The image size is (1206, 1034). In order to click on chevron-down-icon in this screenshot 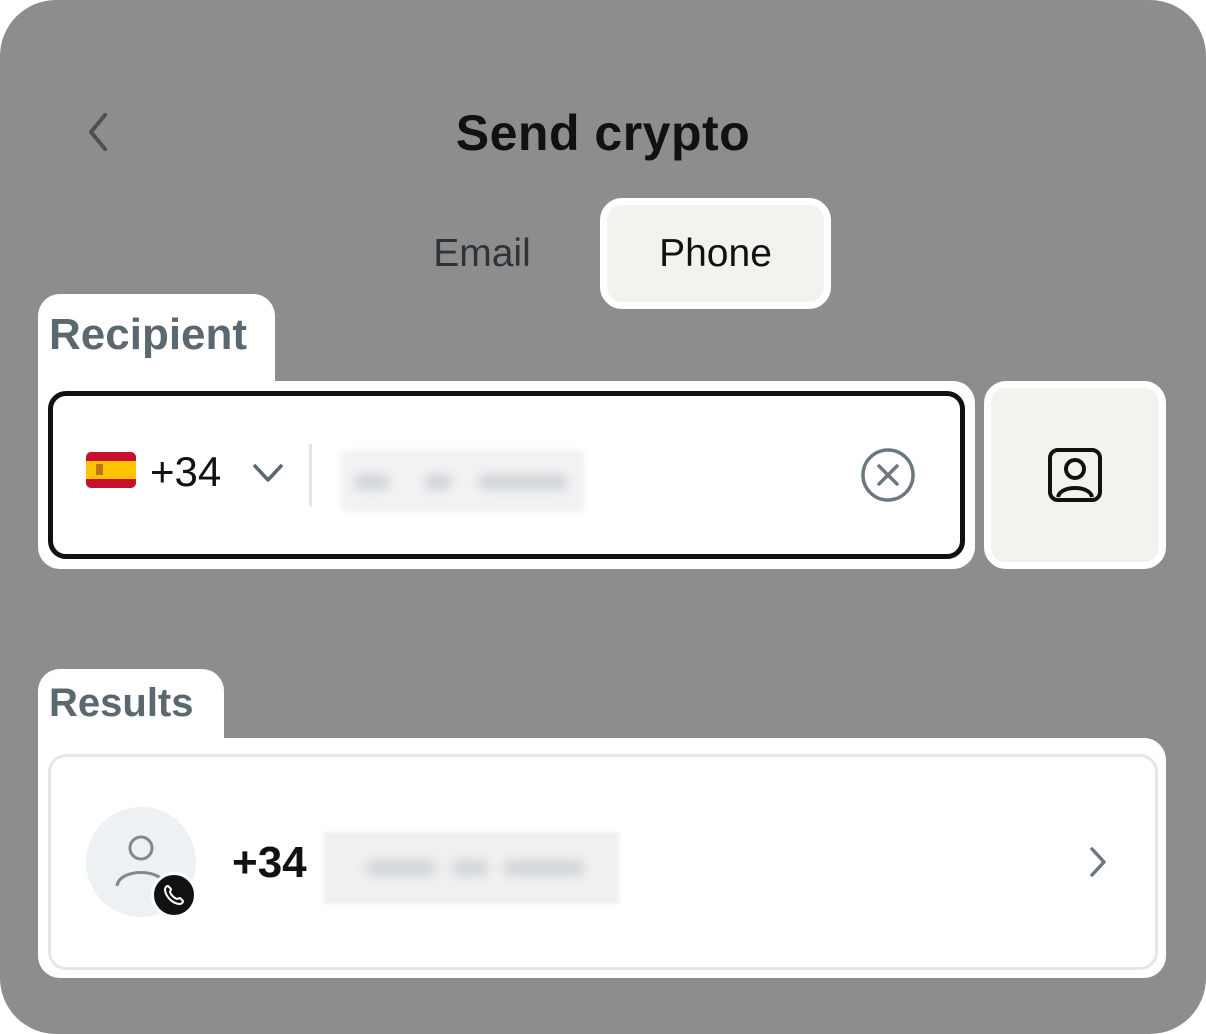, I will do `click(268, 473)`.